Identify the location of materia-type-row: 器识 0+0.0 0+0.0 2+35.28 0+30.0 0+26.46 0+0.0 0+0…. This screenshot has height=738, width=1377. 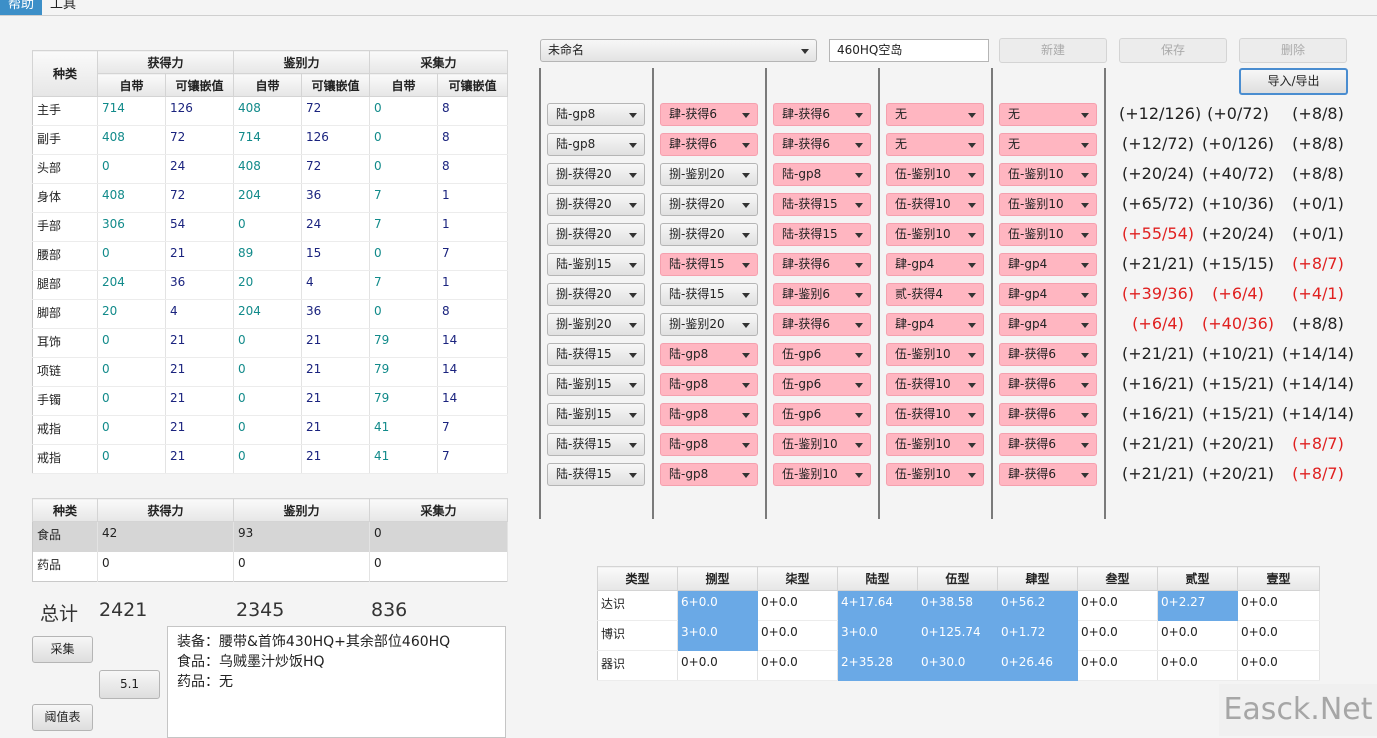
(958, 665).